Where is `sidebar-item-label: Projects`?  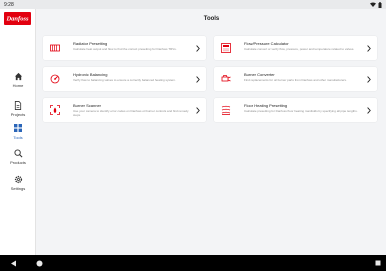
sidebar-item-label: Projects is located at coordinates (18, 114).